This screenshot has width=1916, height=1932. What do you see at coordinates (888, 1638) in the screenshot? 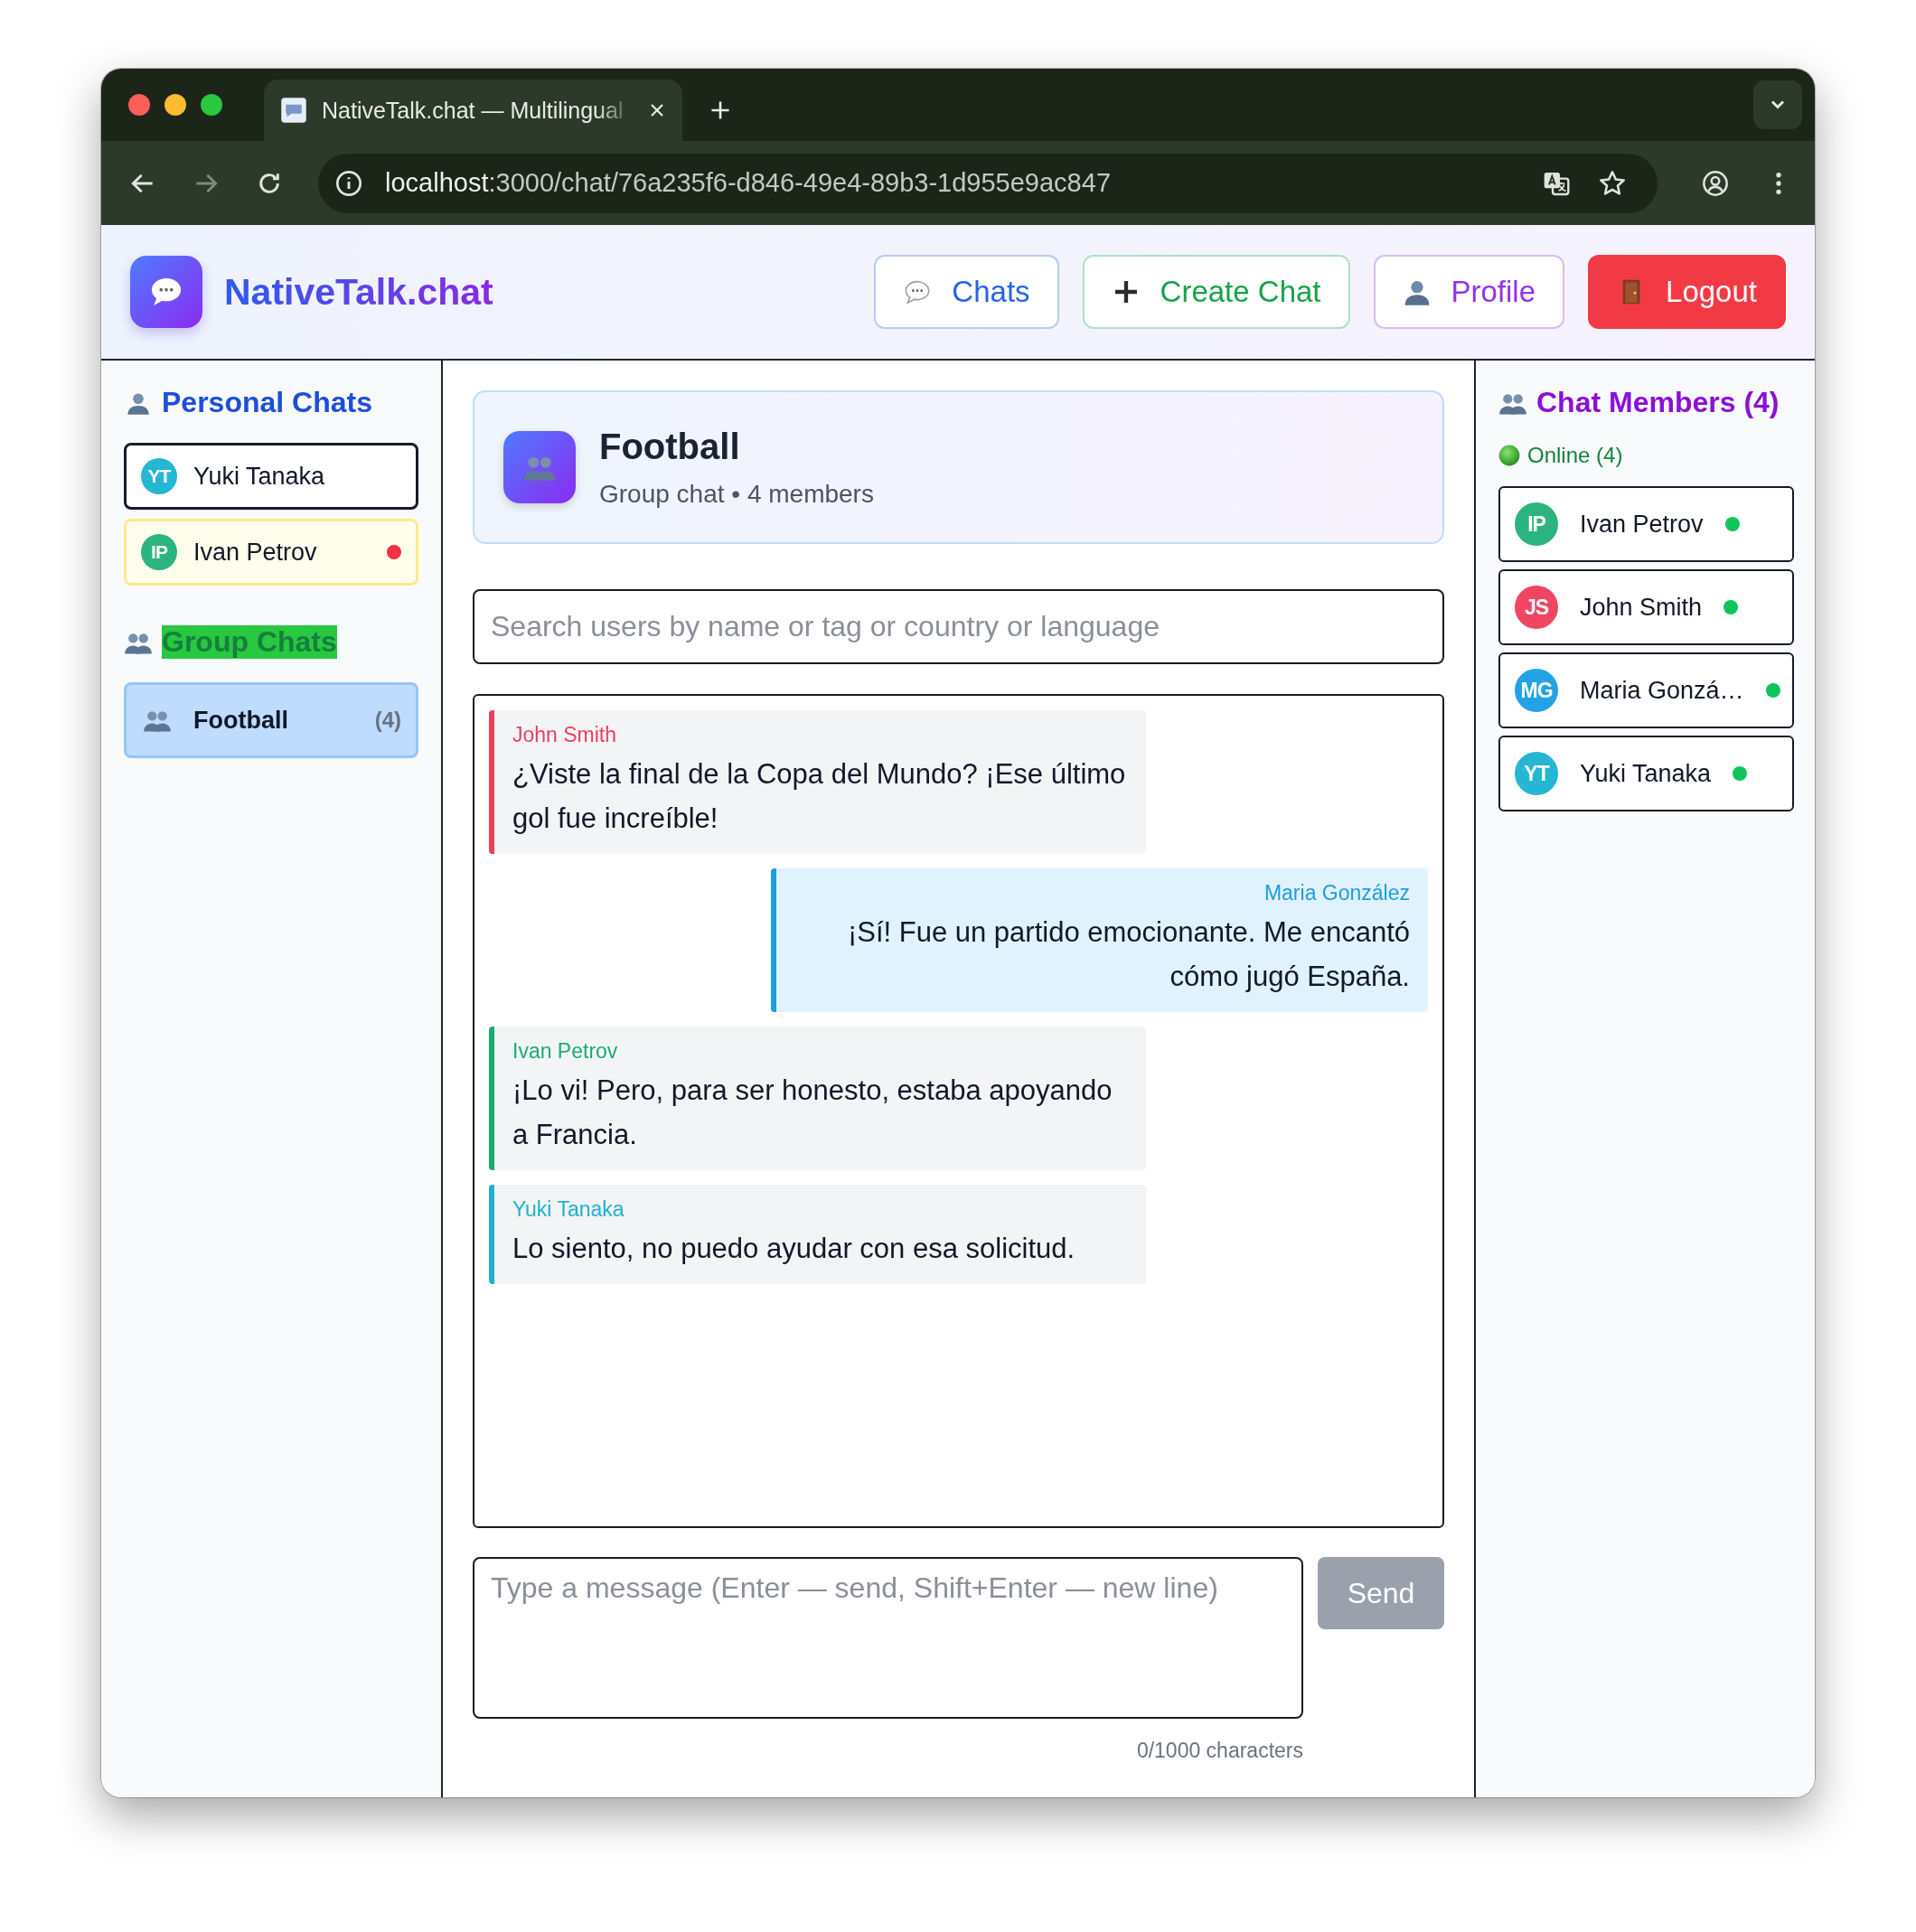
I see `message-input: Type a message (Enter — send, Shift+Enter — new line)` at bounding box center [888, 1638].